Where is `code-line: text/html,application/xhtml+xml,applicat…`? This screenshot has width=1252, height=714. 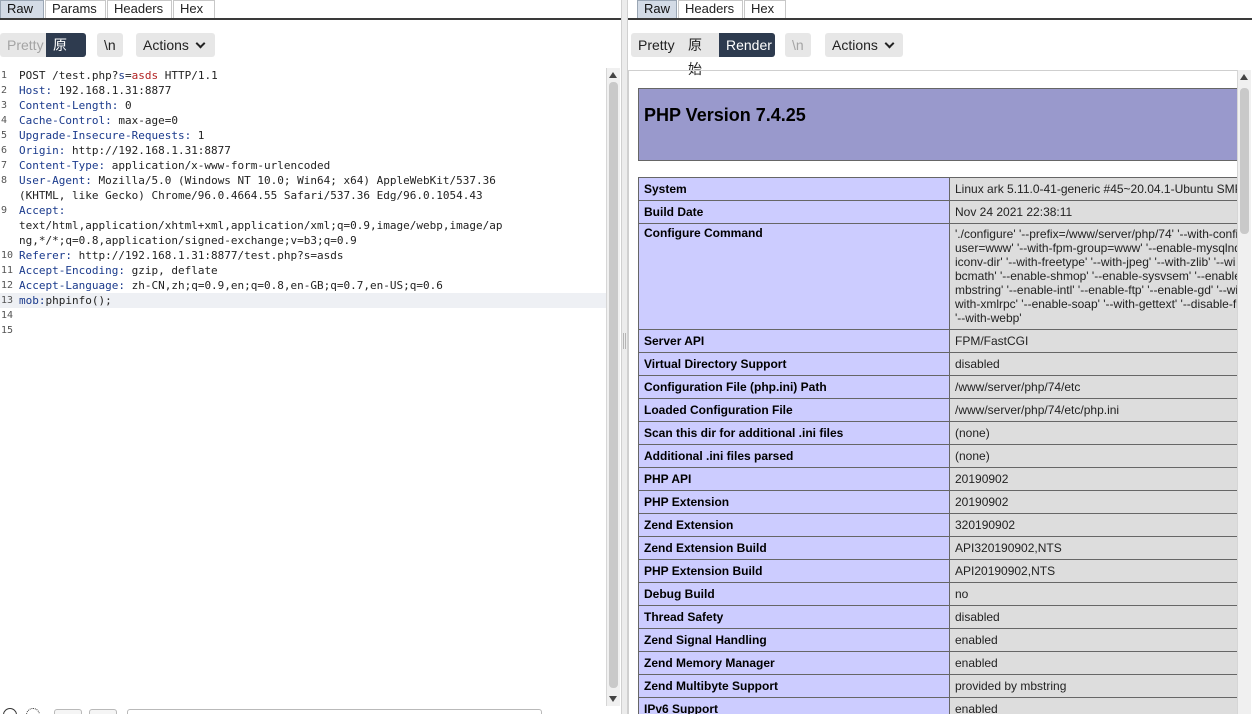 code-line: text/html,application/xhtml+xml,applicat… is located at coordinates (303, 225).